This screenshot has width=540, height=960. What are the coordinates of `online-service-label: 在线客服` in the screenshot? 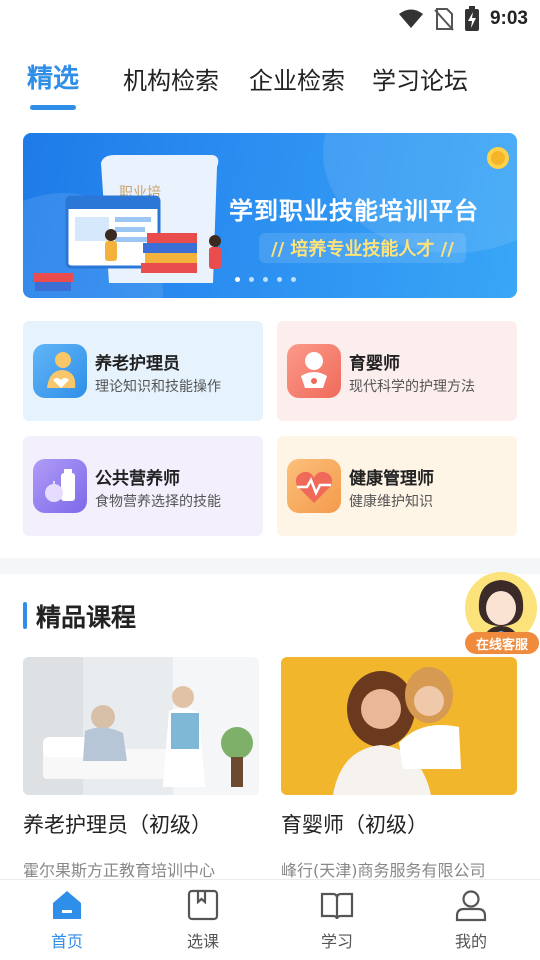 It's located at (502, 643).